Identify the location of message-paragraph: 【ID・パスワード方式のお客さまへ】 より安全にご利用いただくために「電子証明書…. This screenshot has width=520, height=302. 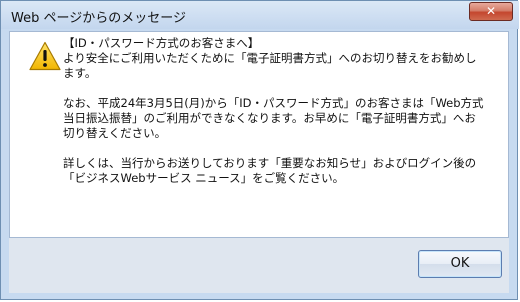
(270, 58).